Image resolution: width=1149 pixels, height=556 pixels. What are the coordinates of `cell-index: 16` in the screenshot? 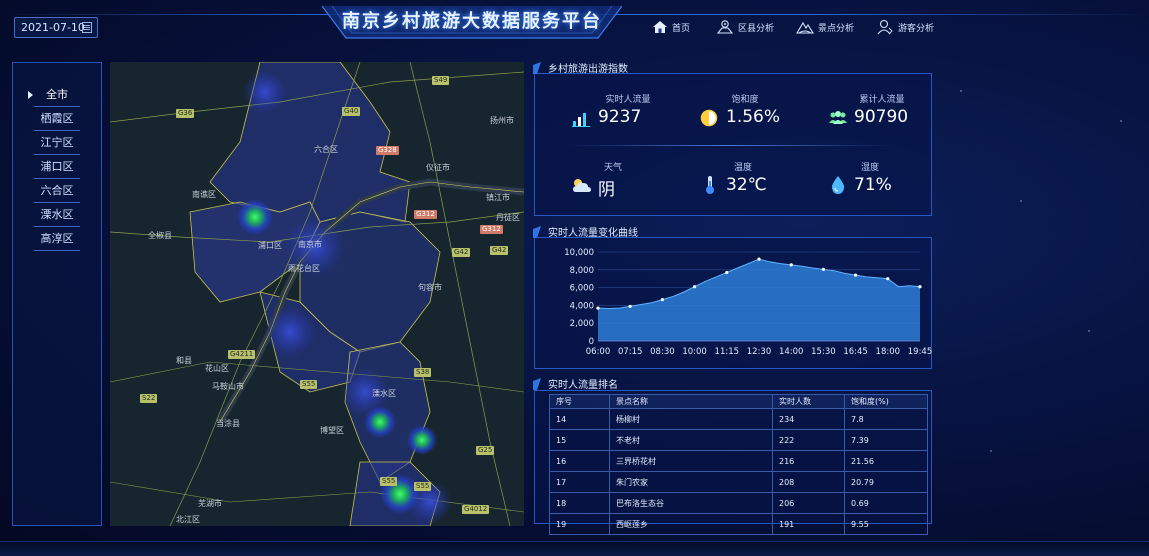 It's located at (579, 461).